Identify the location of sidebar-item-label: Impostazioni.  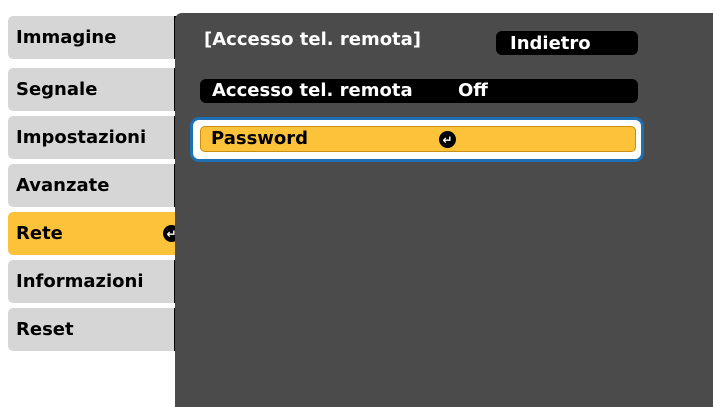
(81, 137).